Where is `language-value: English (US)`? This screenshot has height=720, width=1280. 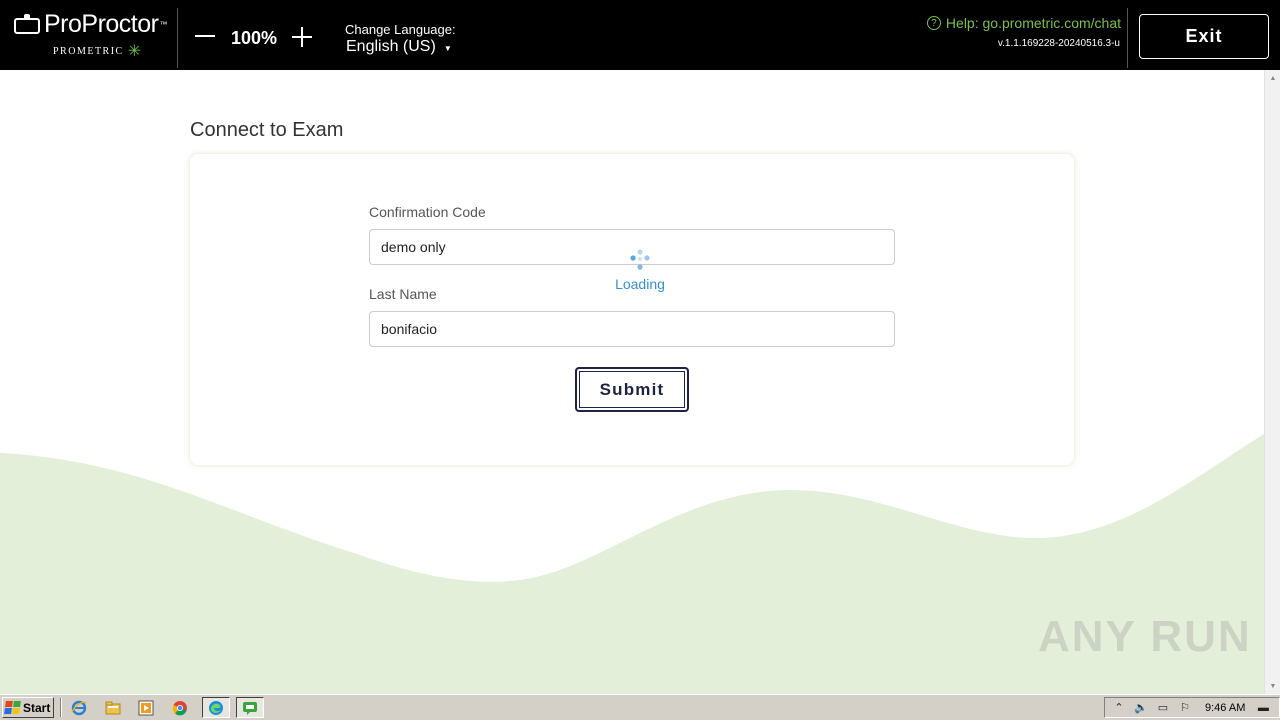 language-value: English (US) is located at coordinates (391, 46).